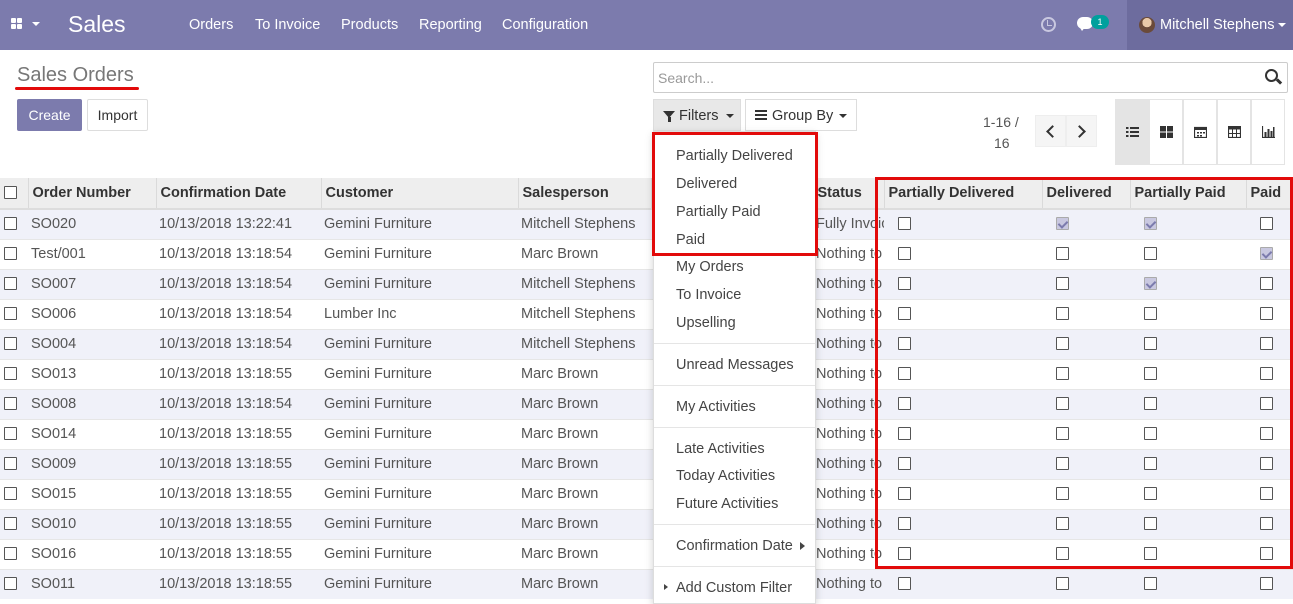 This screenshot has height=604, width=1293. I want to click on avatar, so click(1147, 25).